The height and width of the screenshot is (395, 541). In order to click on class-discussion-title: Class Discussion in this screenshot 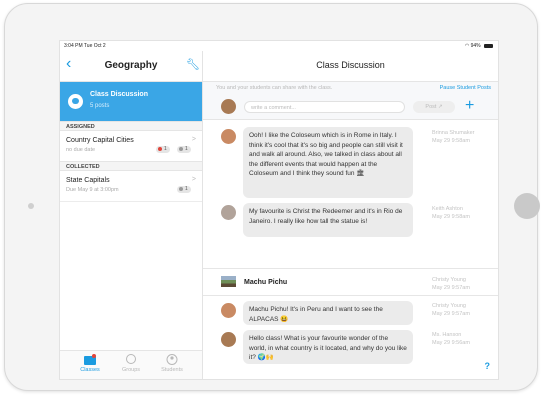, I will do `click(119, 94)`.